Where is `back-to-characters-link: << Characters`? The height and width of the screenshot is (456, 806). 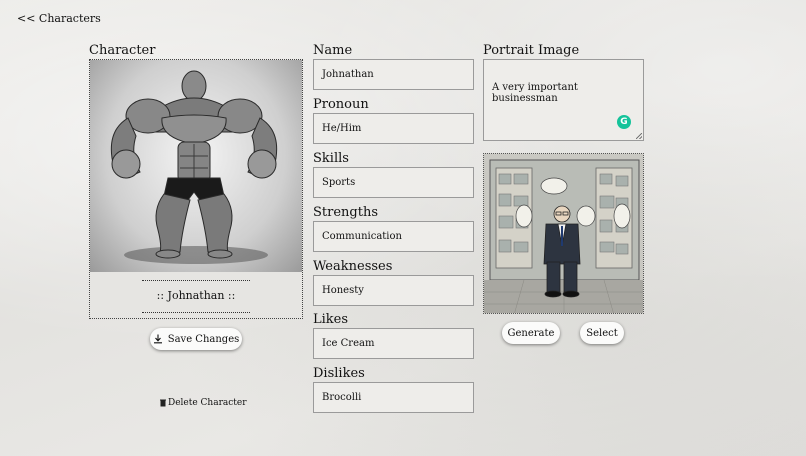
back-to-characters-link: << Characters is located at coordinates (59, 18).